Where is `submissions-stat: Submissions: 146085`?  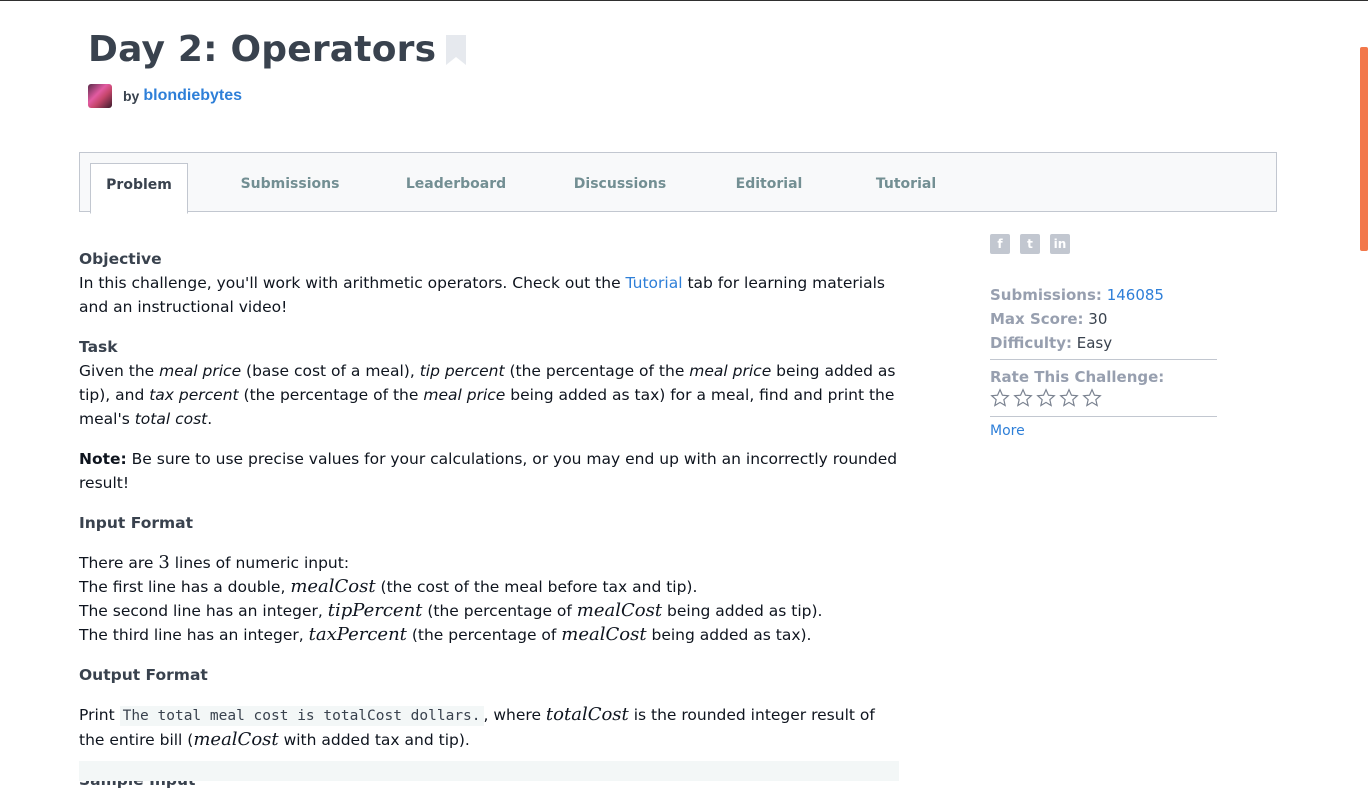
submissions-stat: Submissions: 146085 is located at coordinates (1103, 295).